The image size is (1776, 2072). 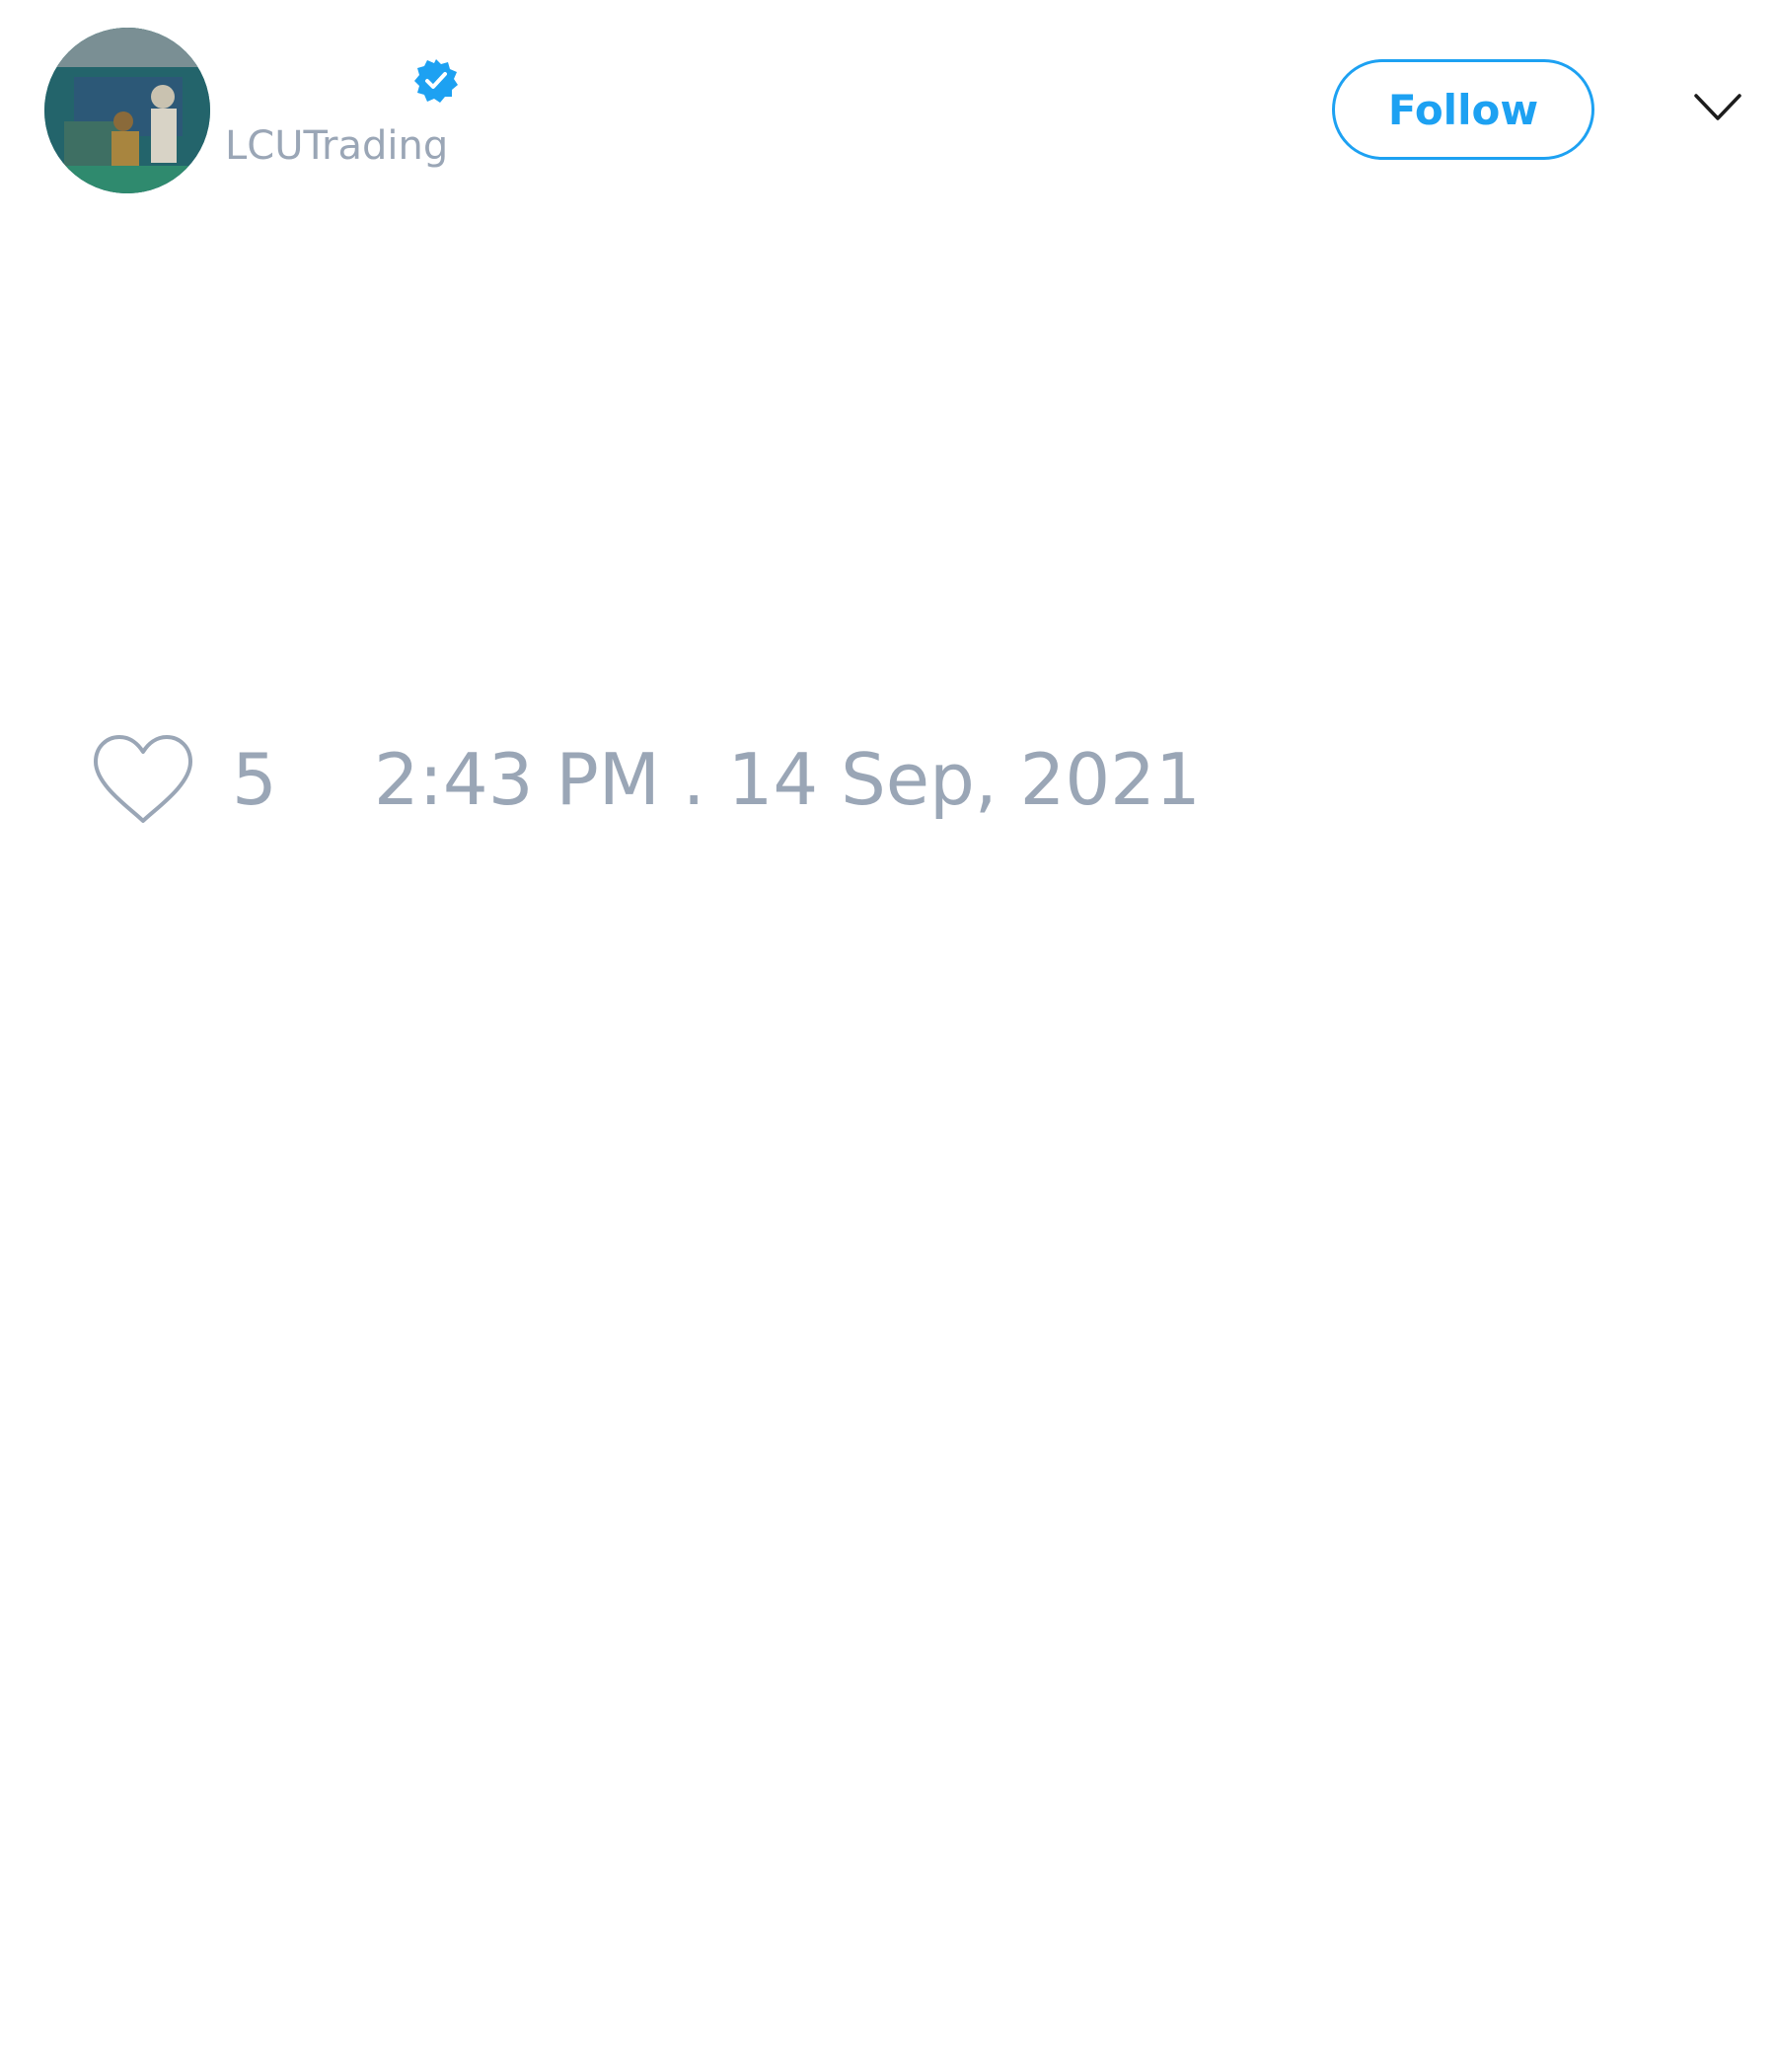 I want to click on like-button, so click(x=143, y=780).